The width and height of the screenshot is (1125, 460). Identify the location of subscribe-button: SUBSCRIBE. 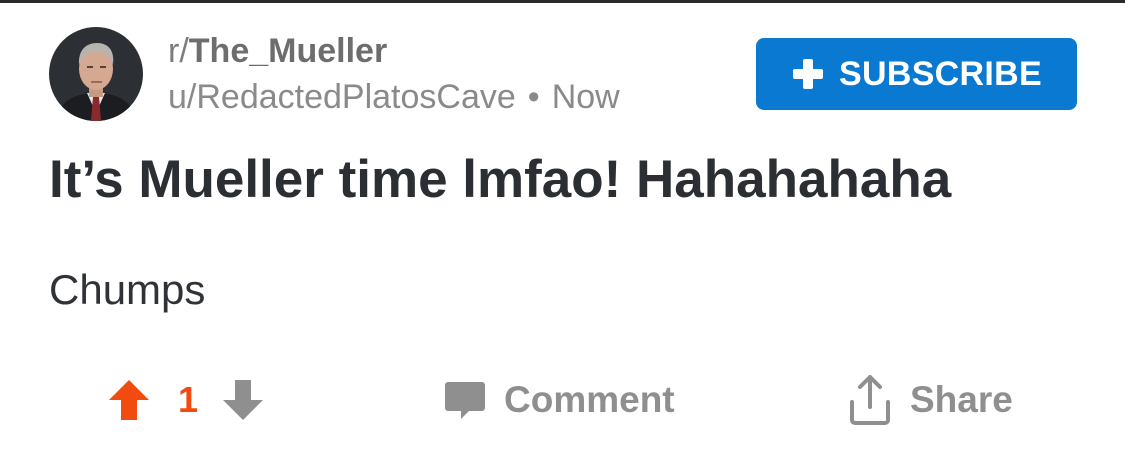
(916, 74).